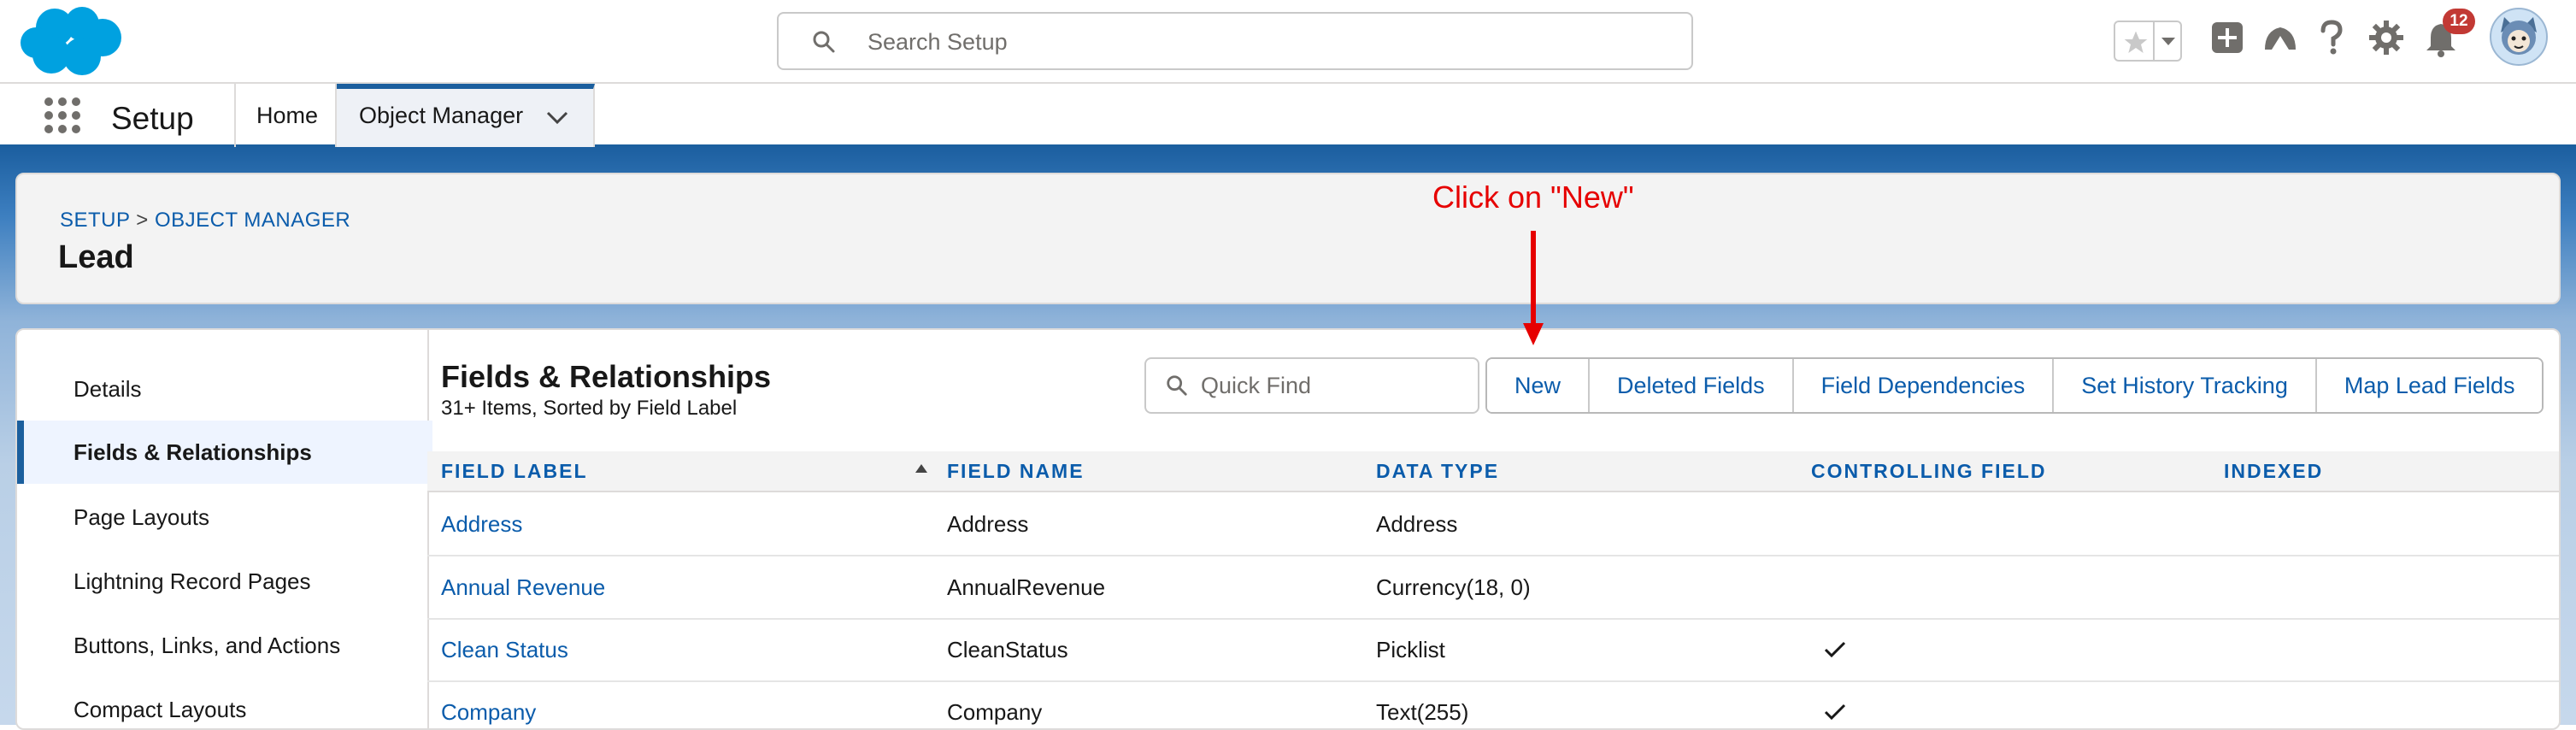 The width and height of the screenshot is (2576, 730). What do you see at coordinates (221, 517) in the screenshot?
I see `sidebar-item-page-layouts: Page Layouts` at bounding box center [221, 517].